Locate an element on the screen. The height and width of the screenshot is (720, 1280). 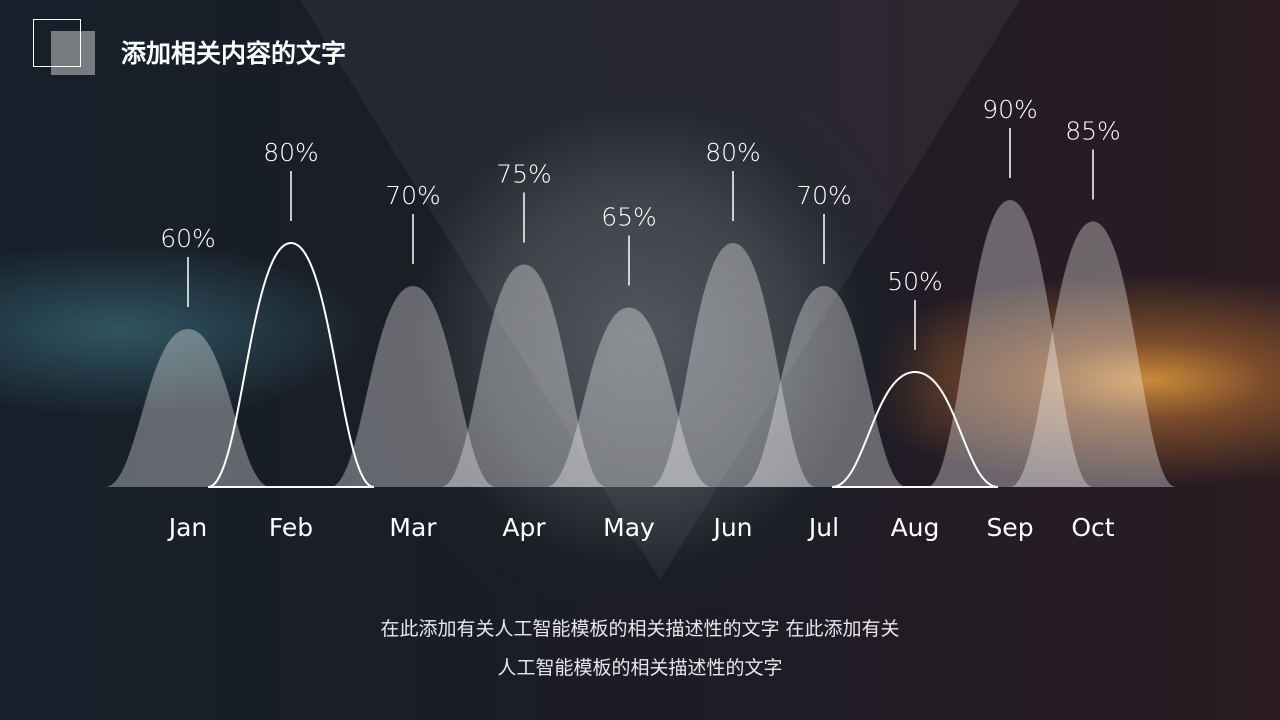
month-label: Jan is located at coordinates (187, 527).